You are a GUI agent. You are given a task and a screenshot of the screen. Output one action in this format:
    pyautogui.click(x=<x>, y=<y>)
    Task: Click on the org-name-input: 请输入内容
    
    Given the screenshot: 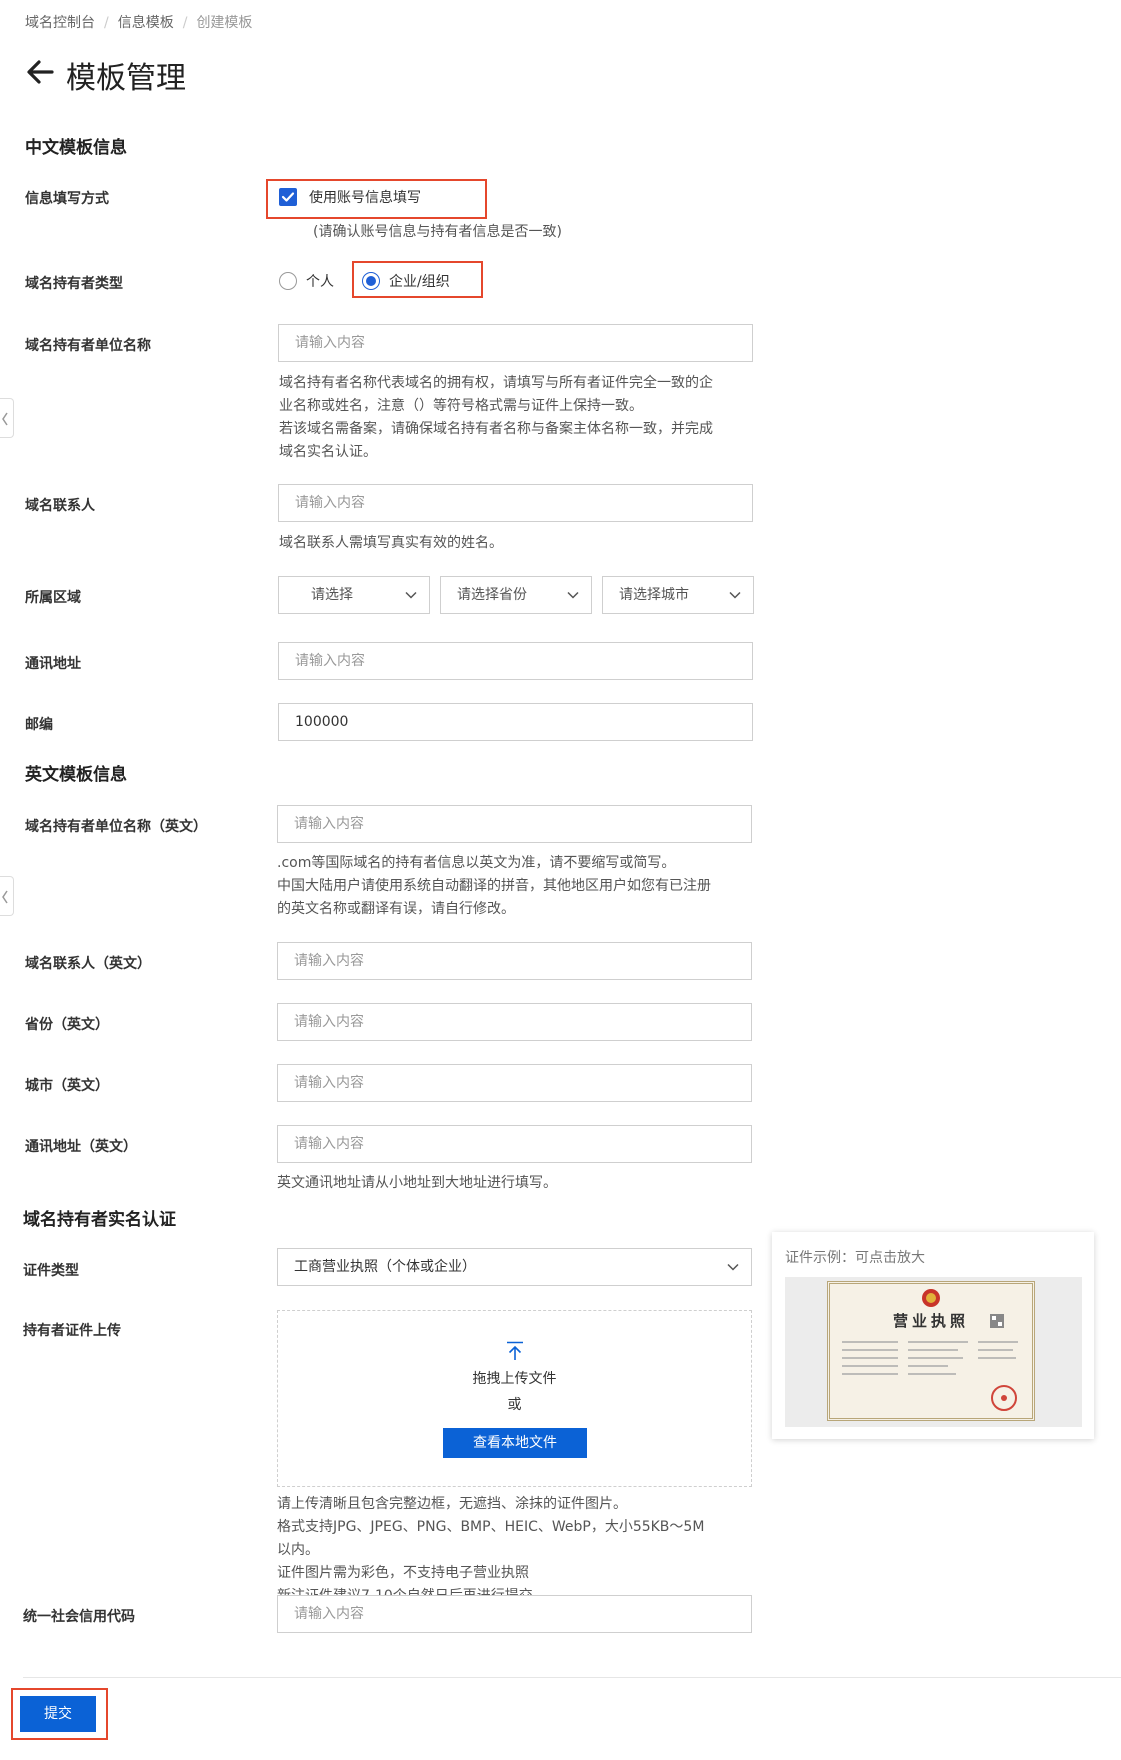 What is the action you would take?
    pyautogui.click(x=515, y=343)
    